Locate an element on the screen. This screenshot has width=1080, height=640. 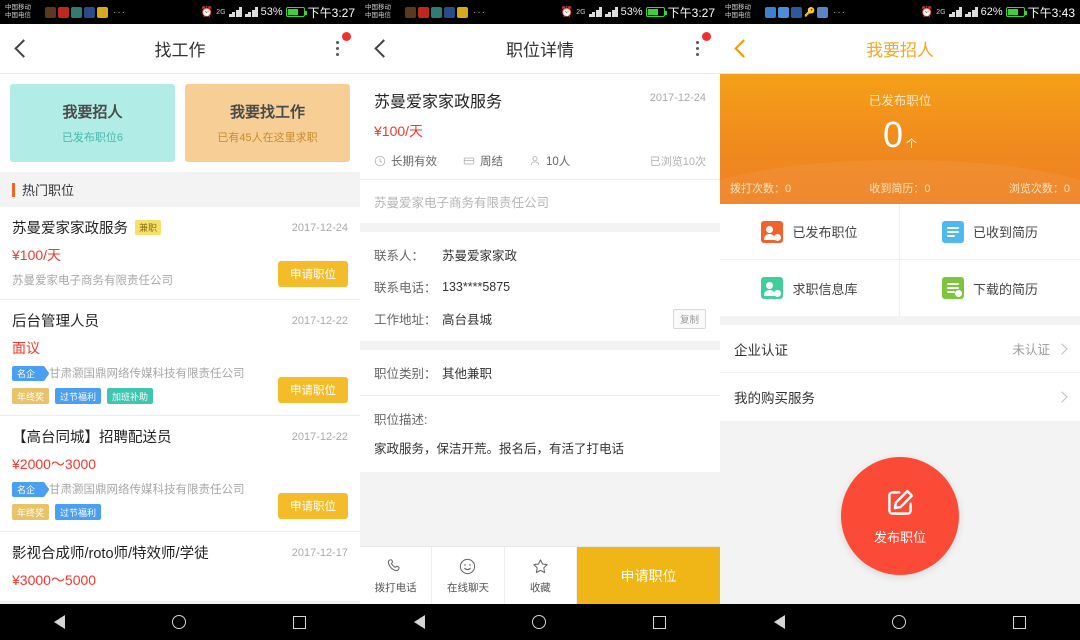
grid-item-published-jobs: 已发布职位 is located at coordinates (810, 232).